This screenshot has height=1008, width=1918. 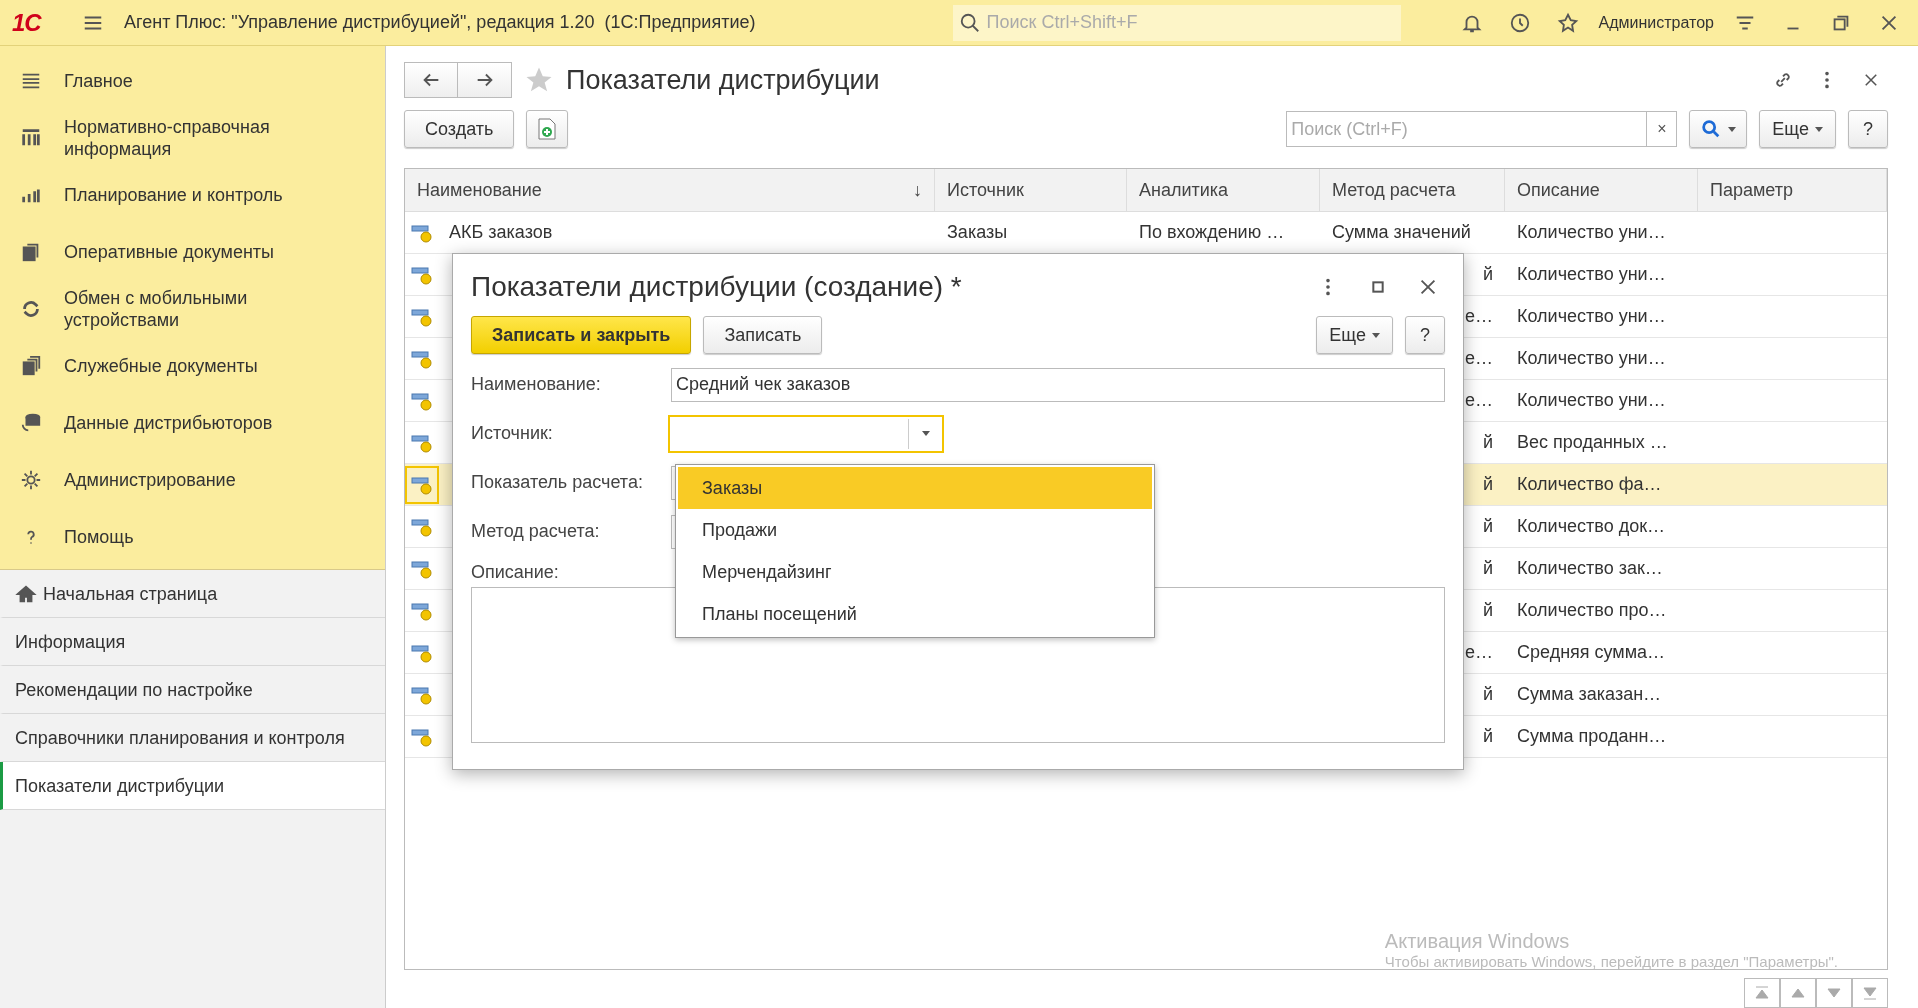 I want to click on forward-button, so click(x=485, y=80).